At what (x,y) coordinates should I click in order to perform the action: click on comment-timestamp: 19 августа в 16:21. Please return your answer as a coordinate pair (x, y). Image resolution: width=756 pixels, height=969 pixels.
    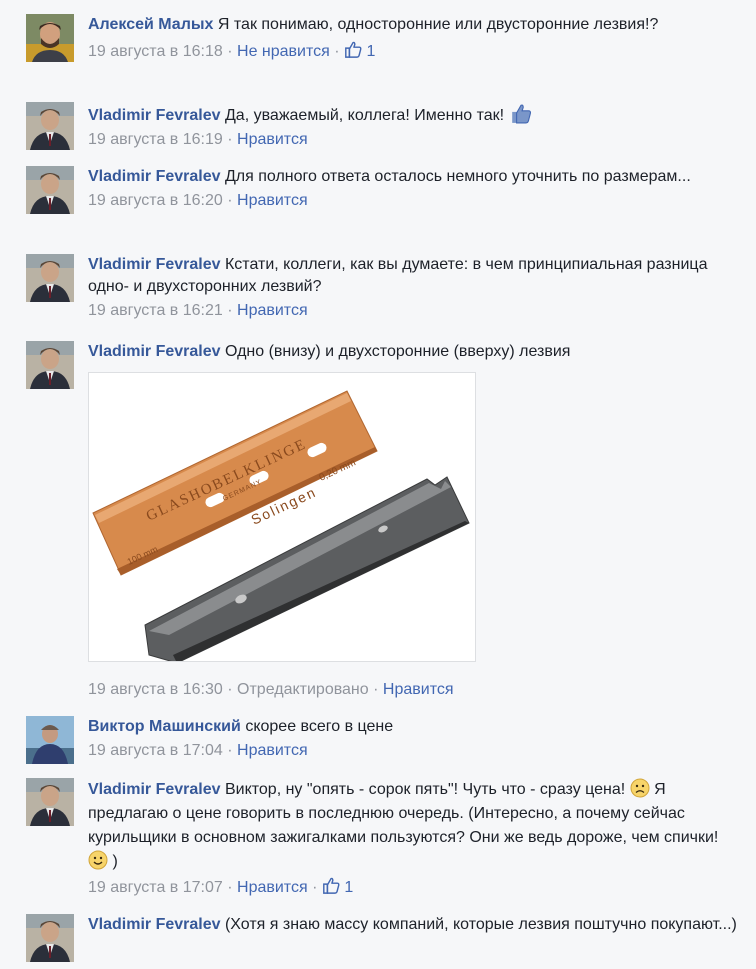
    Looking at the image, I should click on (155, 310).